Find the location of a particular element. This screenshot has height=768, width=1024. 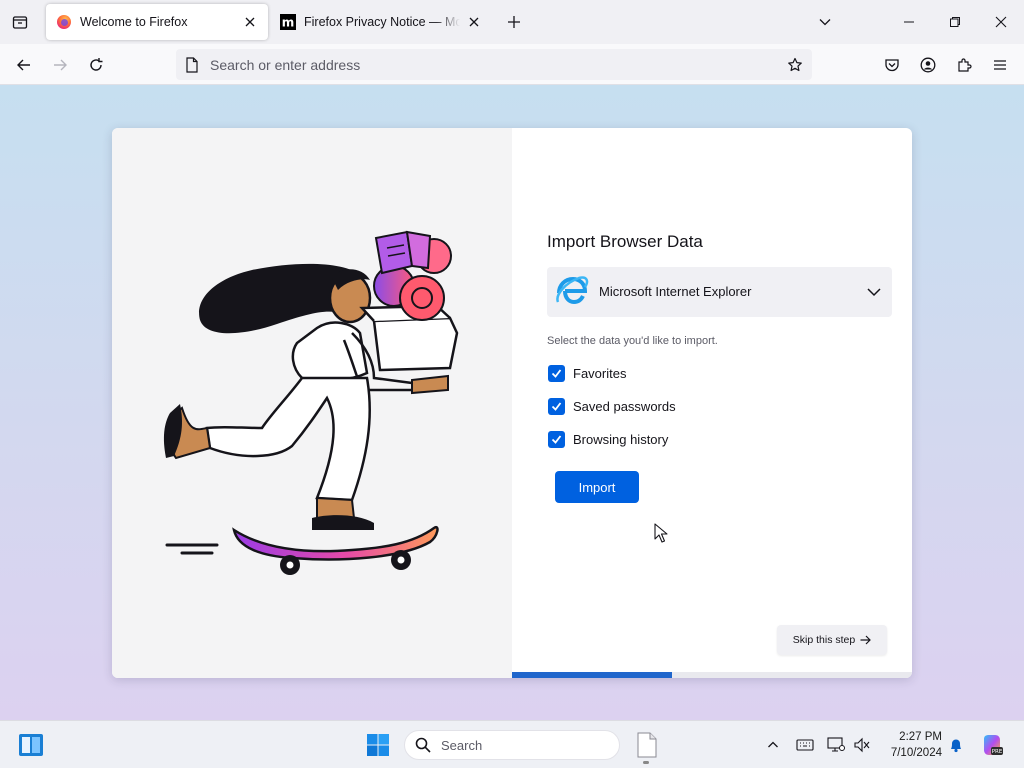

browsing-history-checkbox is located at coordinates (556, 439).